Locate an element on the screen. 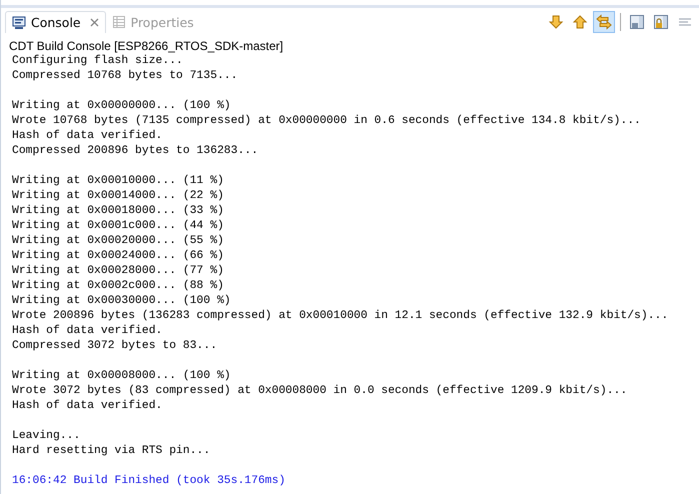 The height and width of the screenshot is (494, 699). console-line: Writing at 0x0002c000... (88 %) is located at coordinates (118, 286).